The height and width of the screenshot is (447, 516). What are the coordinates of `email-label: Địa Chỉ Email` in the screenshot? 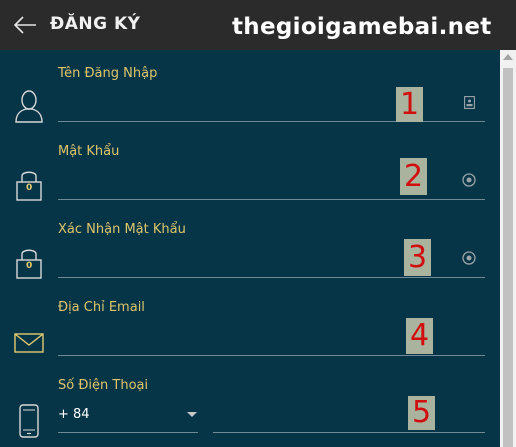 It's located at (101, 307).